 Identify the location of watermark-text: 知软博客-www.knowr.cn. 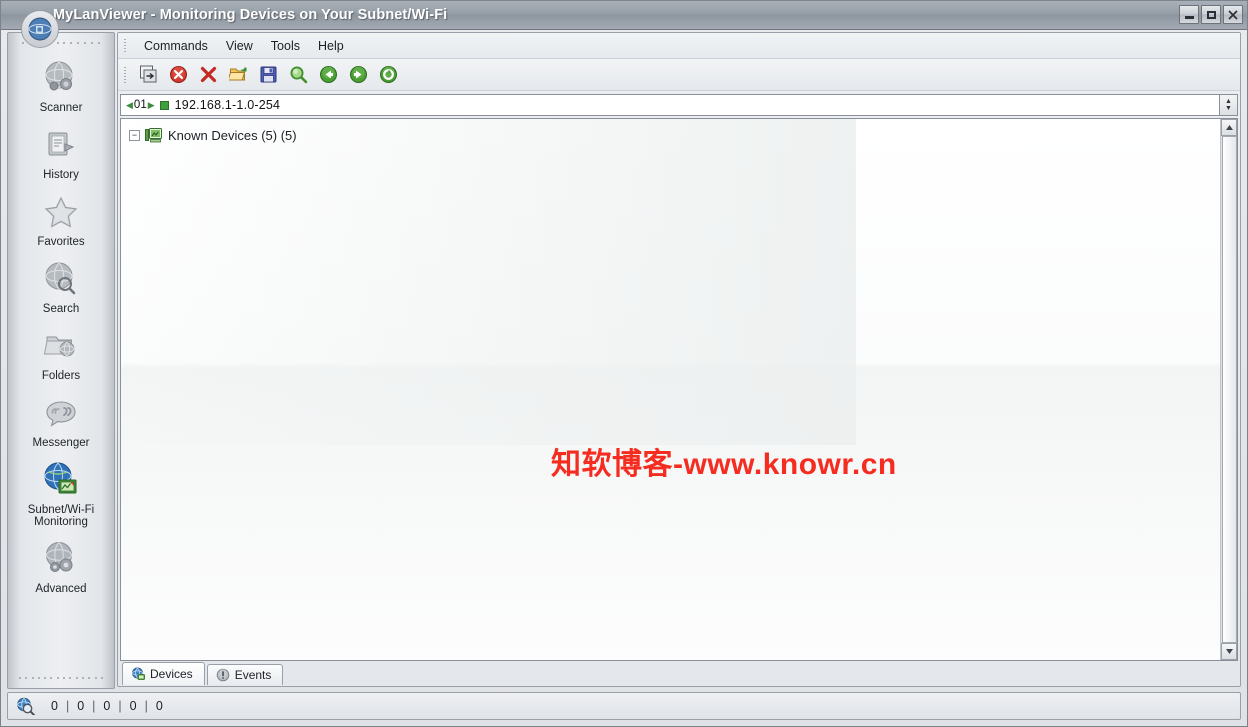
(724, 464).